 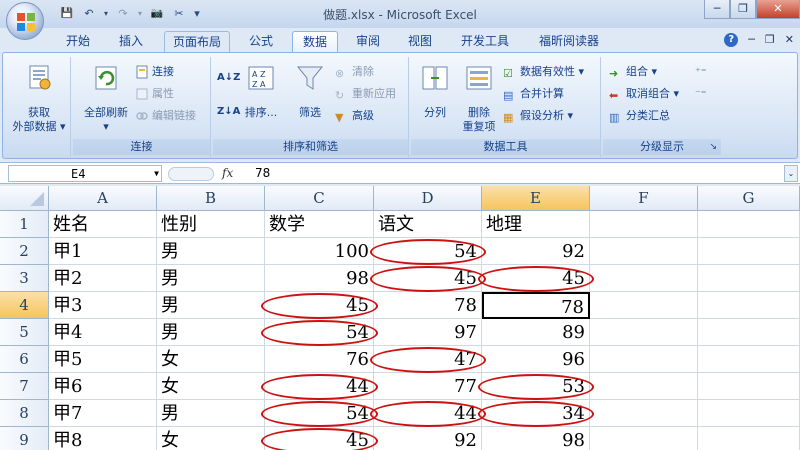 What do you see at coordinates (639, 116) in the screenshot?
I see `subtotal-button: ▥ 分类汇总` at bounding box center [639, 116].